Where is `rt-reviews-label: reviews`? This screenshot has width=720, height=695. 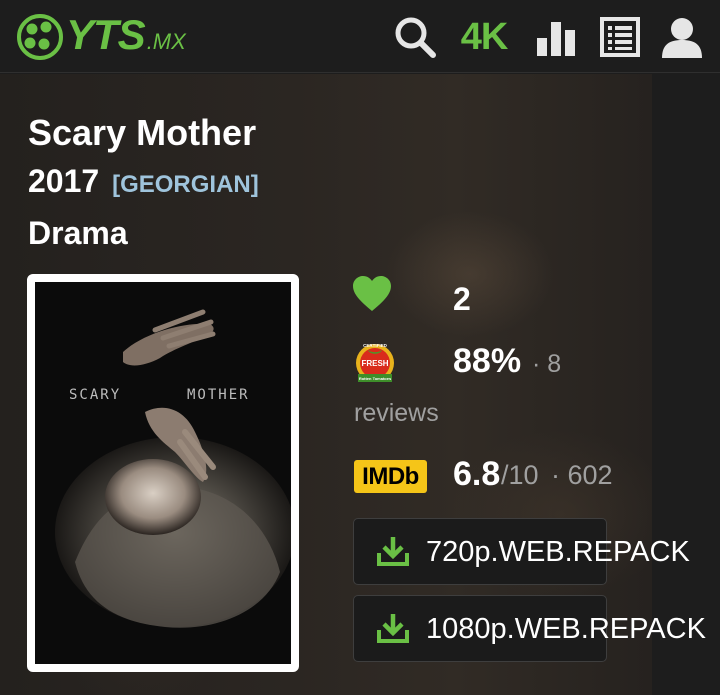
rt-reviews-label: reviews is located at coordinates (396, 413).